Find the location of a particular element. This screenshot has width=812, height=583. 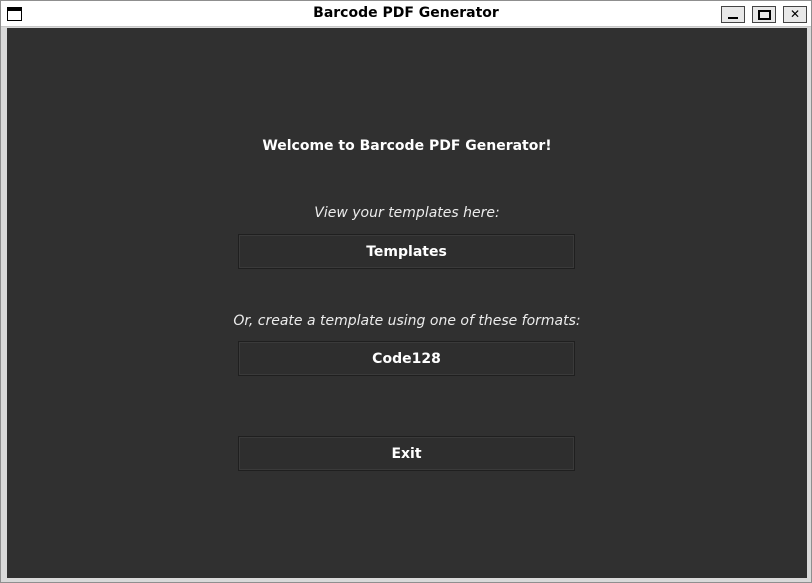

maximize-icon is located at coordinates (764, 15).